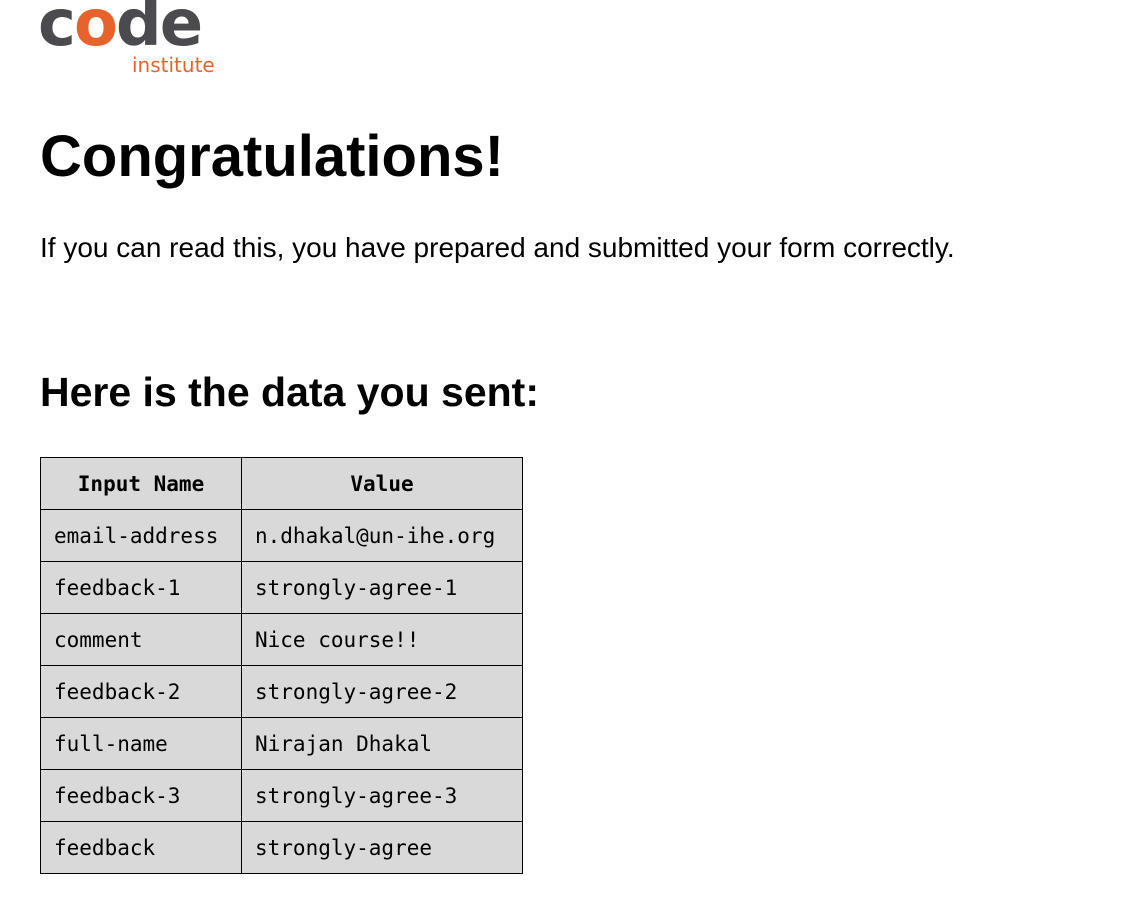 The image size is (1127, 917). What do you see at coordinates (141, 639) in the screenshot?
I see `cell-input-name: comment` at bounding box center [141, 639].